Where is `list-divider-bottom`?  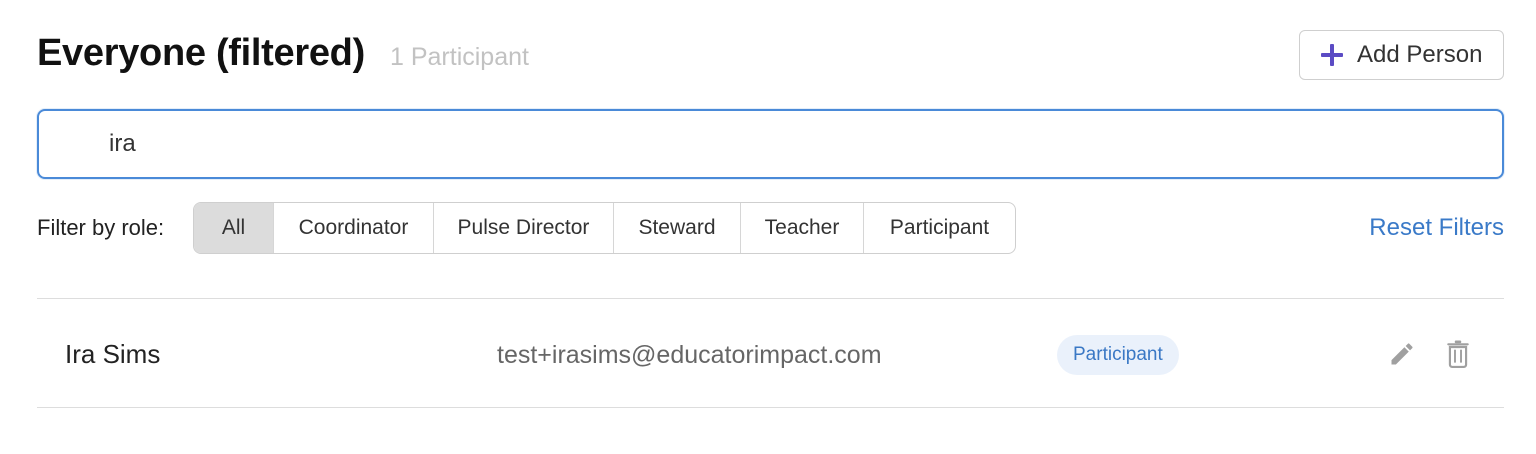
list-divider-bottom is located at coordinates (770, 407).